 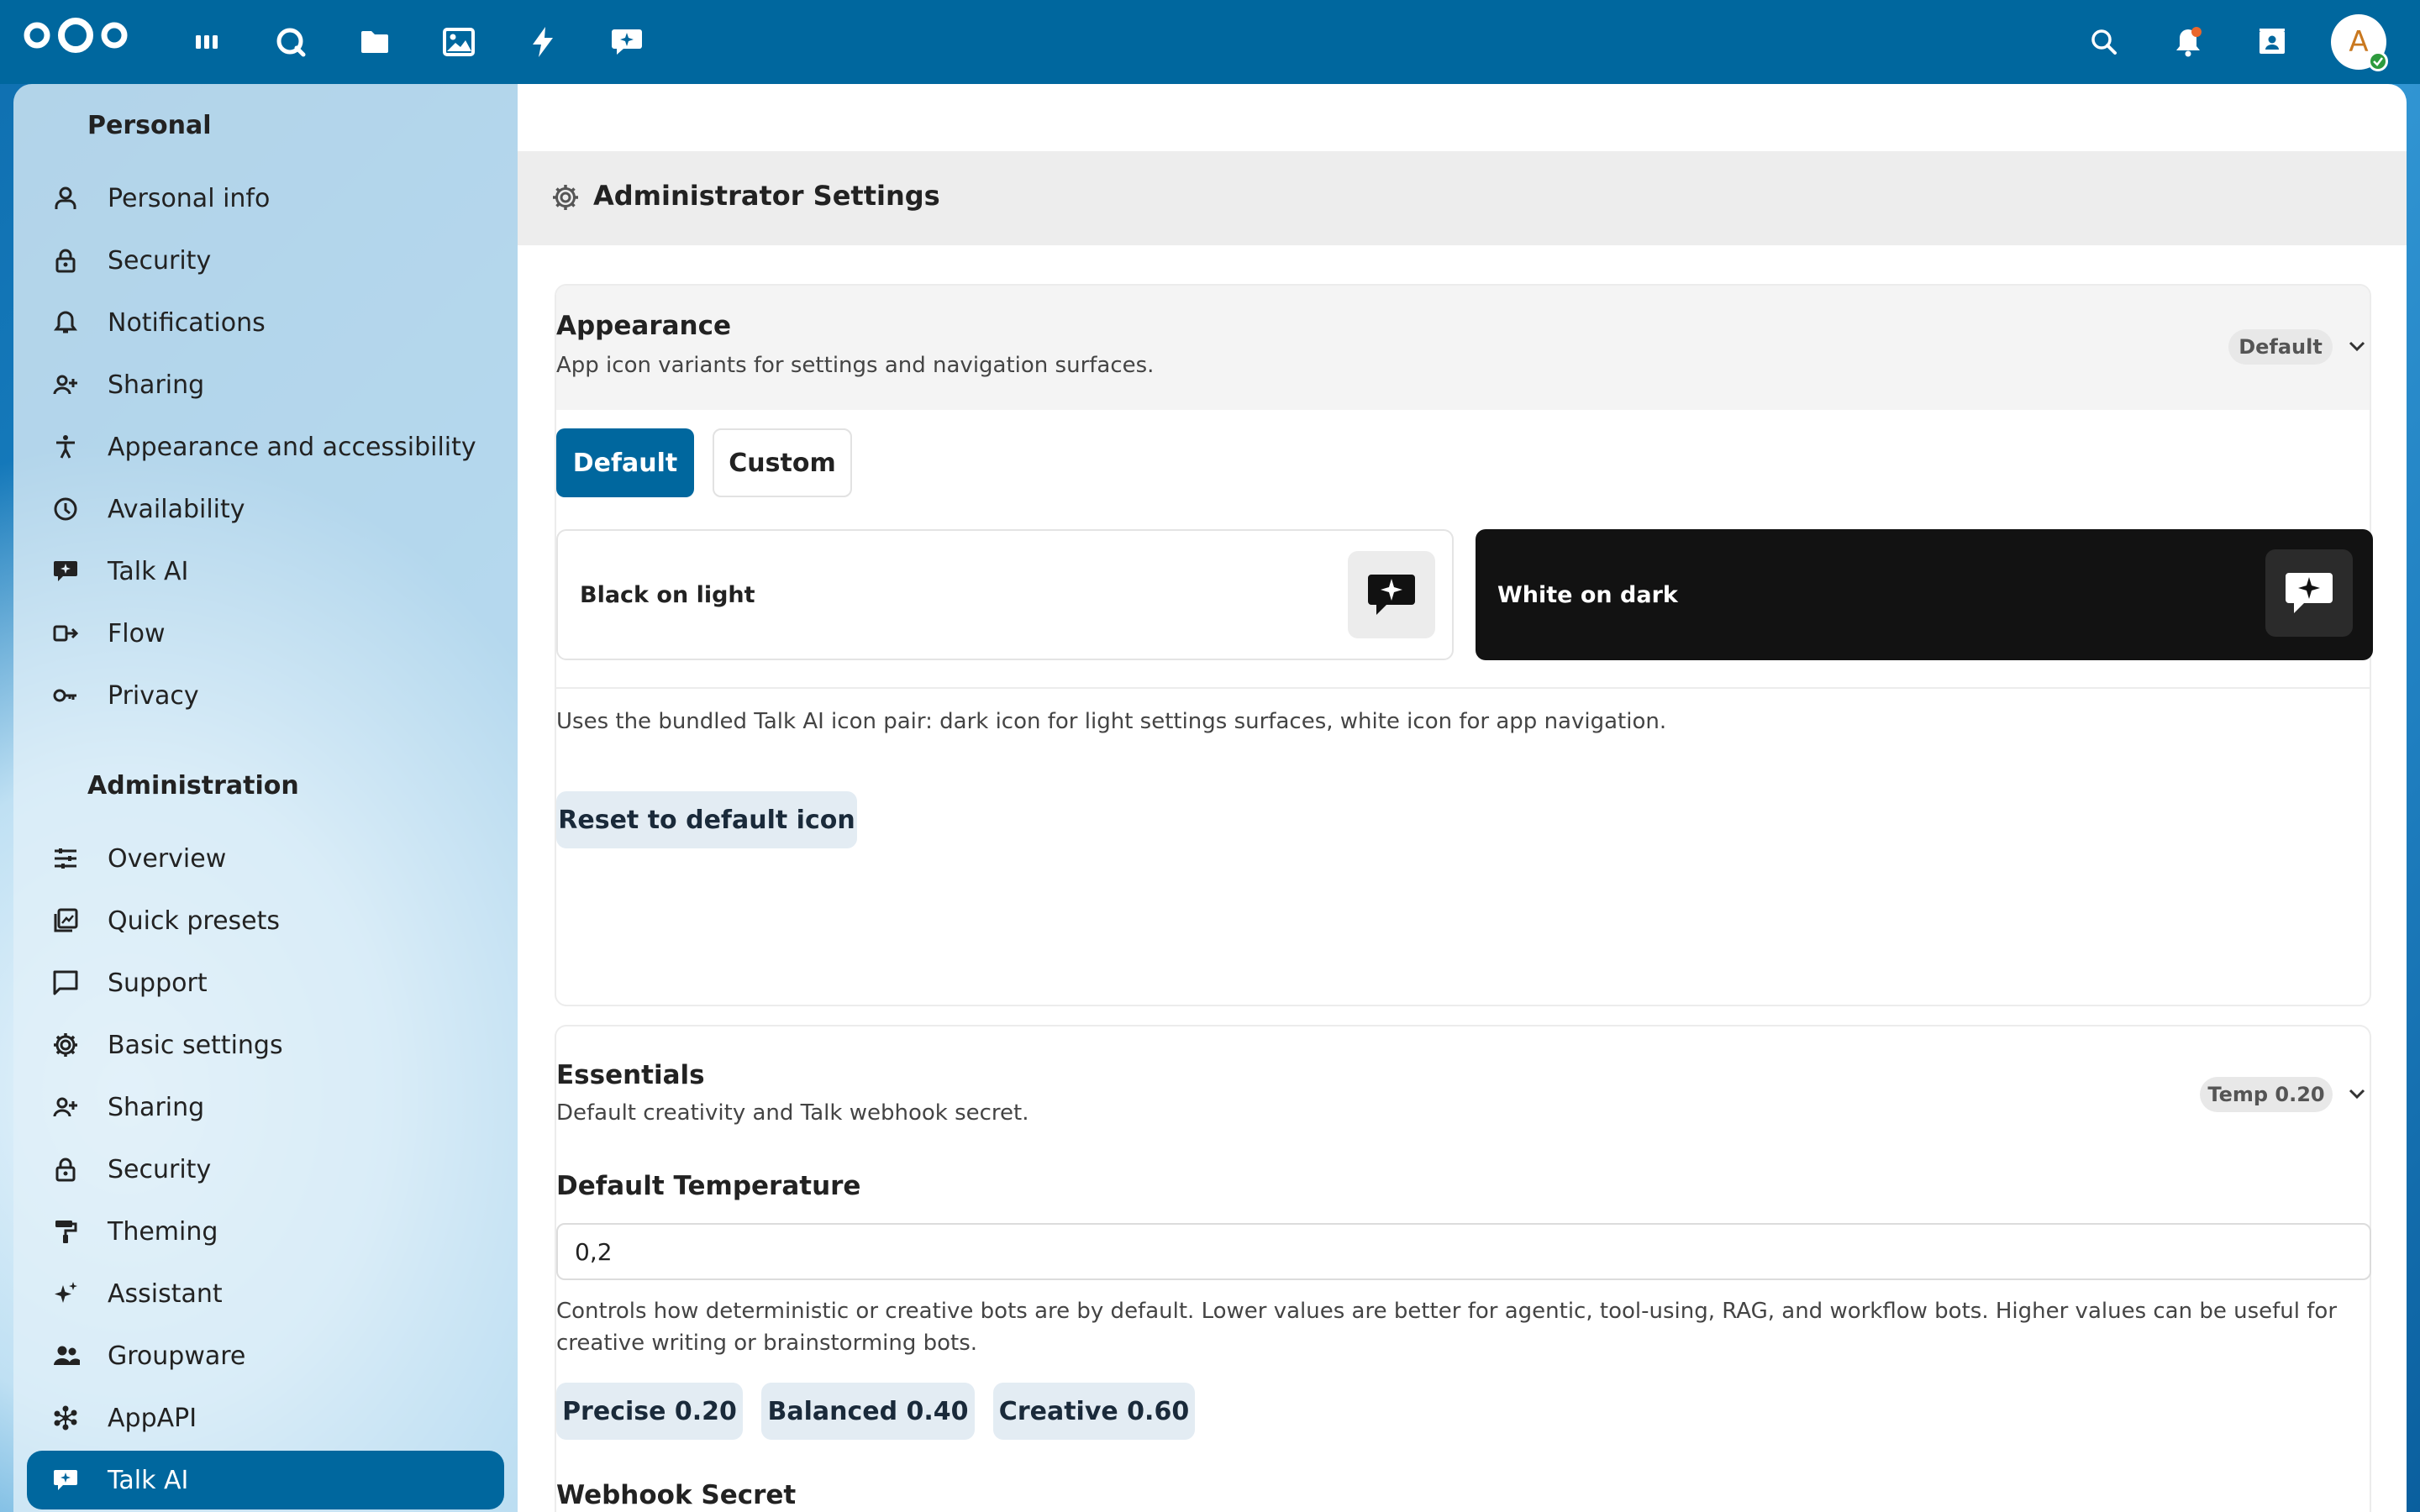 I want to click on tab-custom: Custom, so click(x=782, y=462).